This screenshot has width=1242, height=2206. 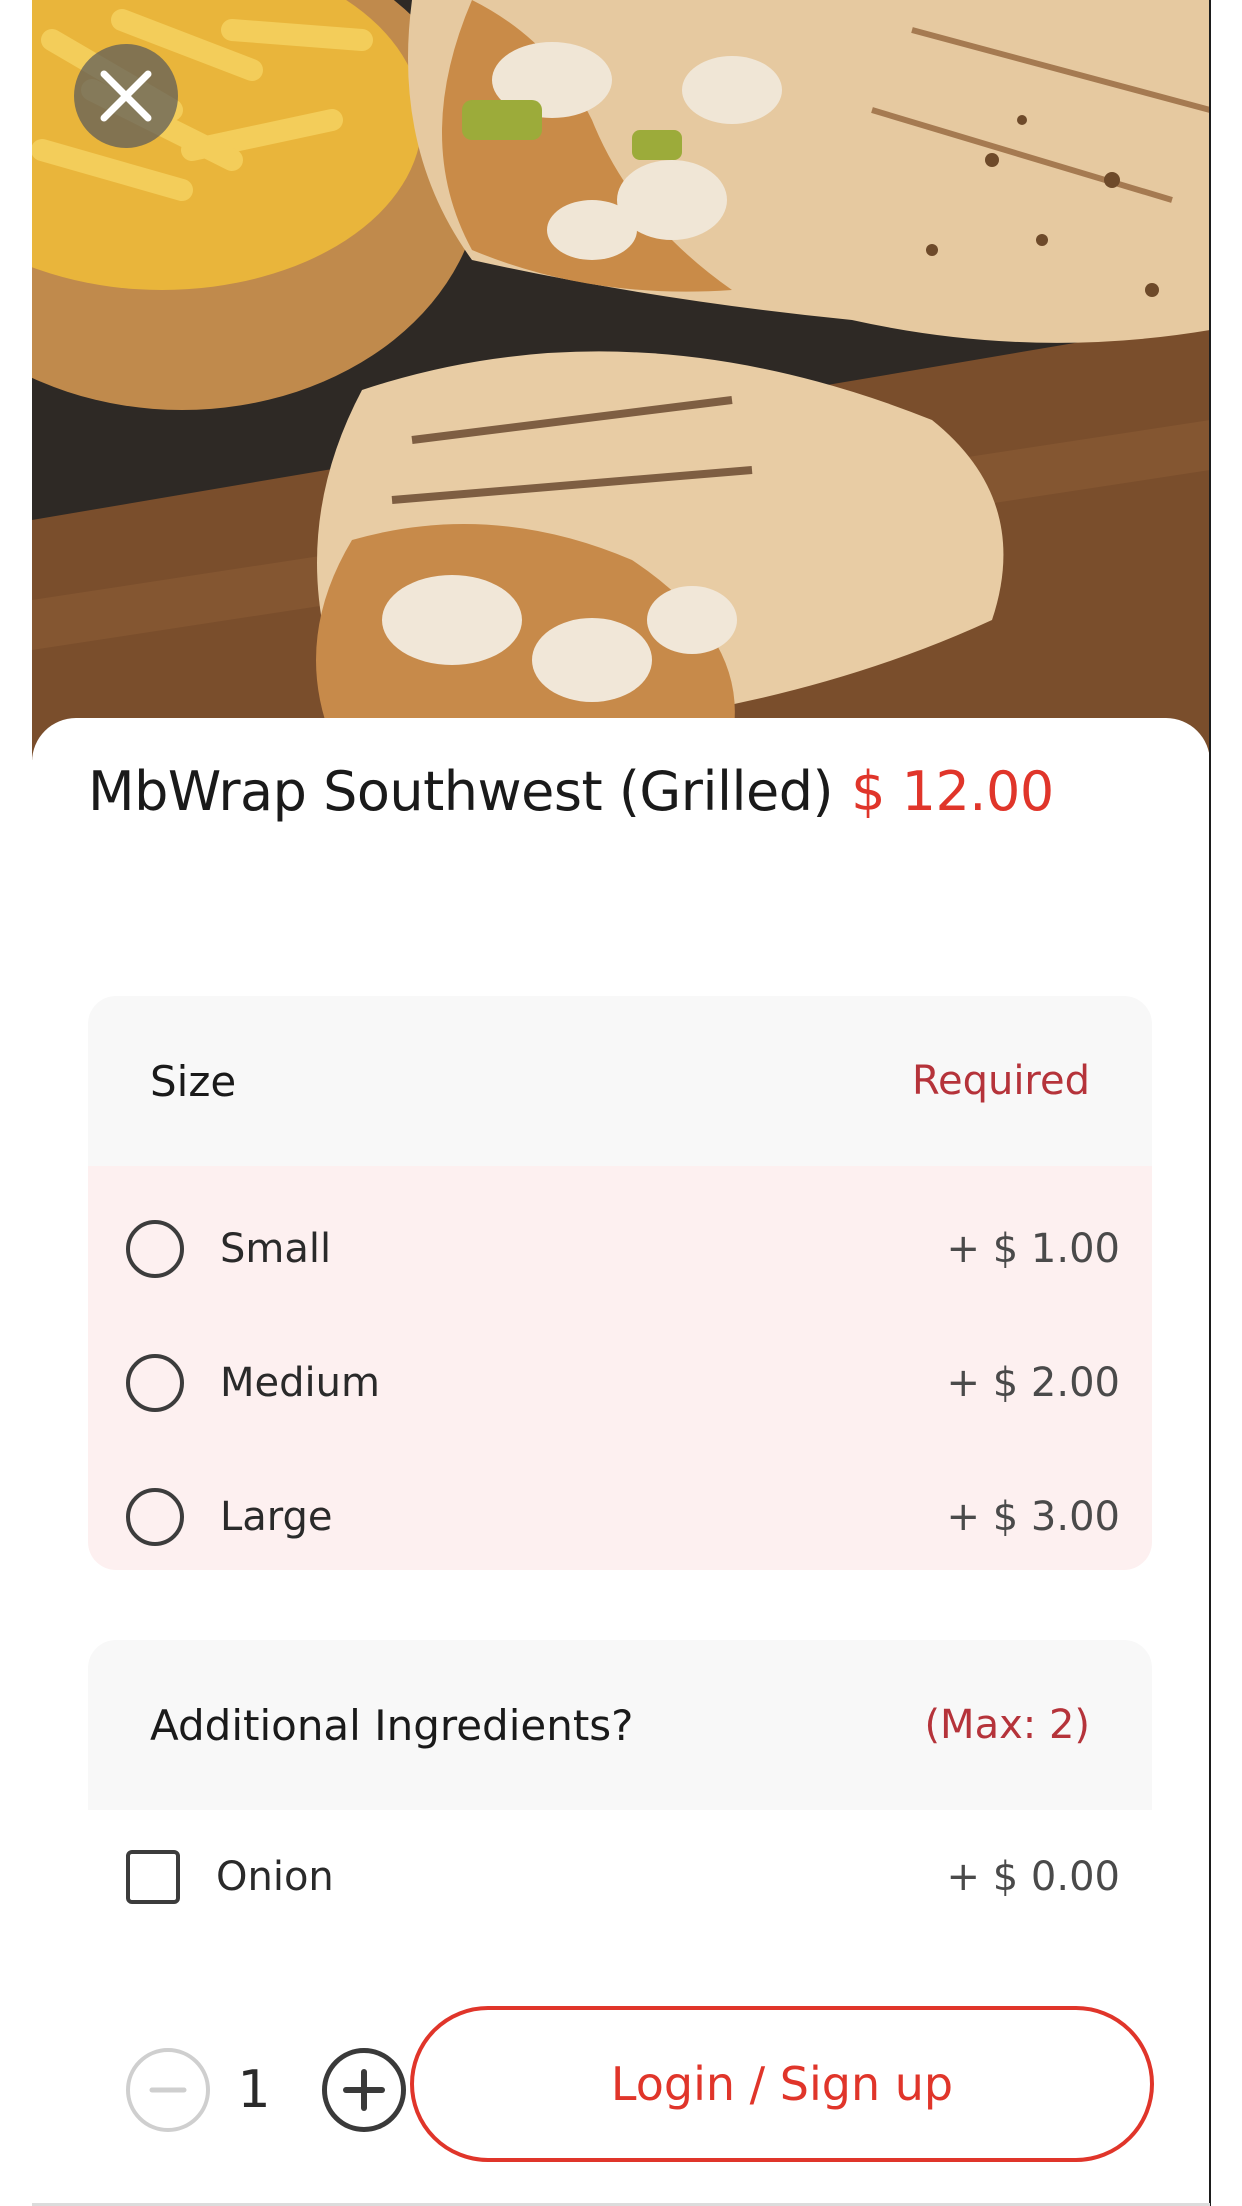 What do you see at coordinates (1033, 1877) in the screenshot?
I see `ingredient-option-price: + $ 0.00` at bounding box center [1033, 1877].